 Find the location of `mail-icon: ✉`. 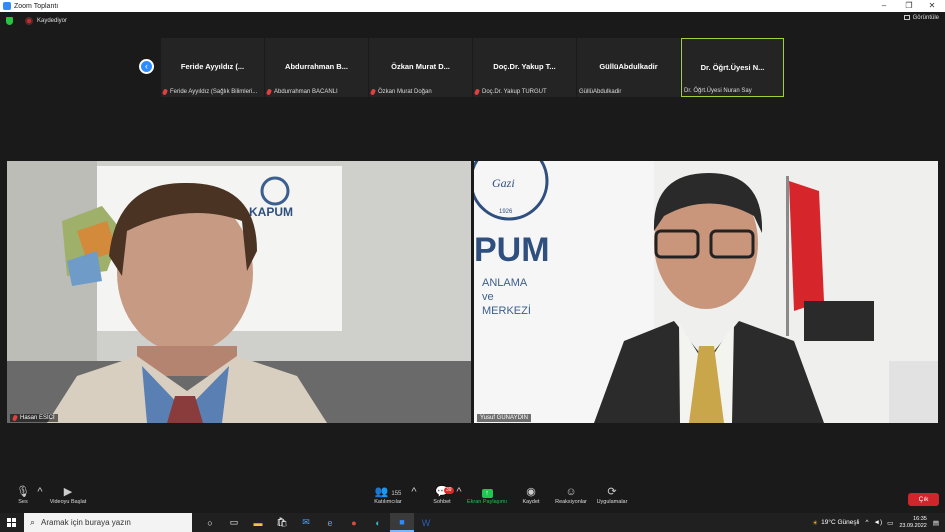

mail-icon: ✉ is located at coordinates (306, 522).